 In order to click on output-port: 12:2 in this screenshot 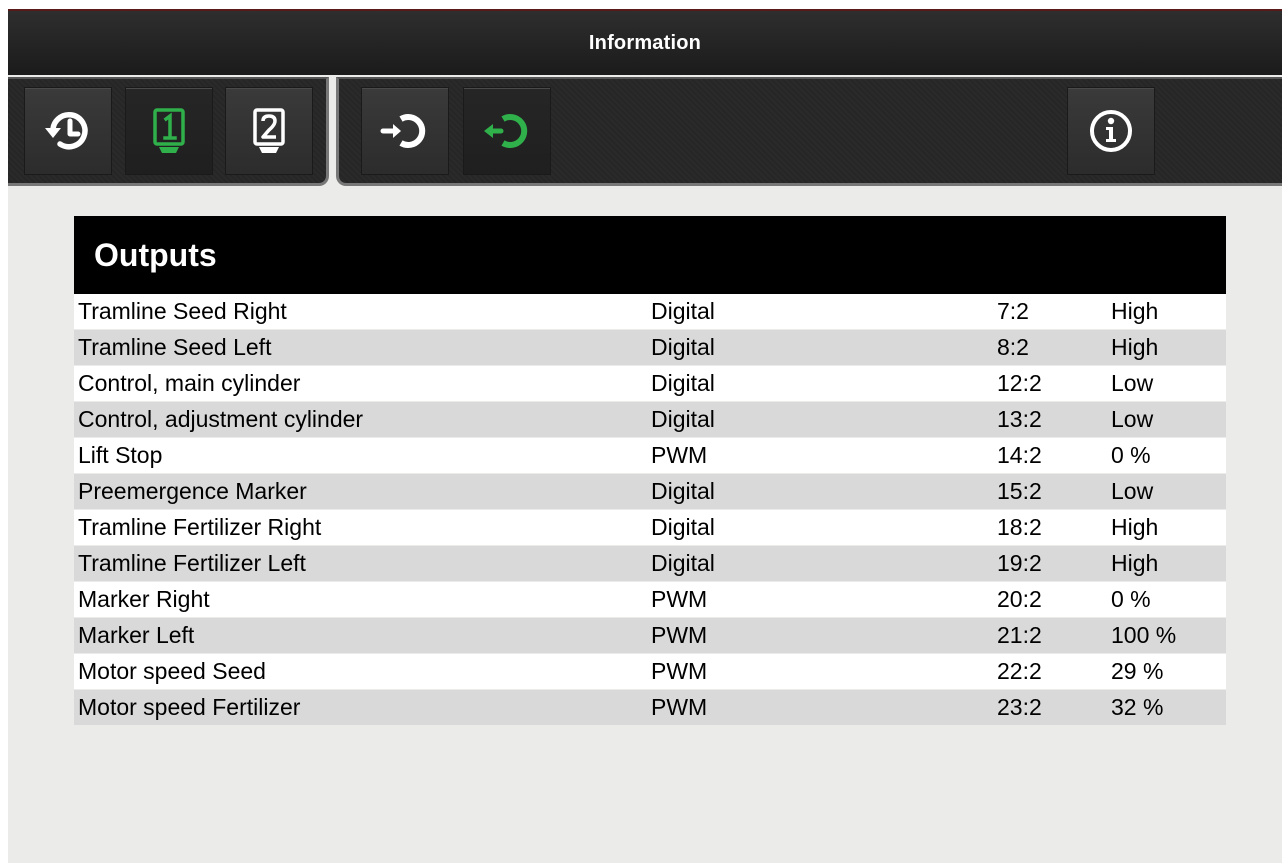, I will do `click(1050, 383)`.